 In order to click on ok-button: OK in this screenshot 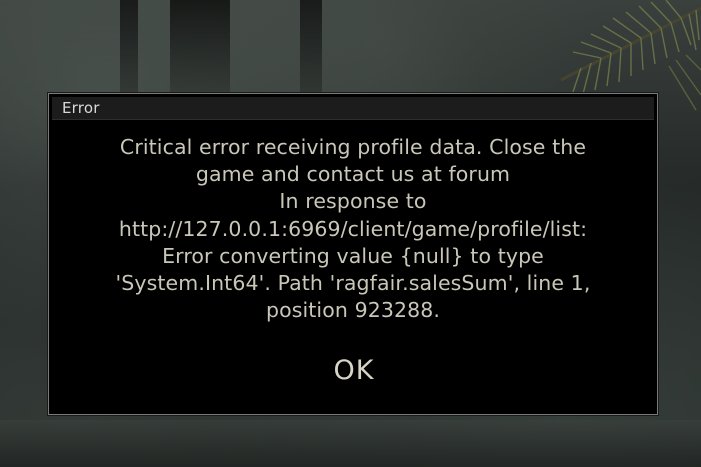, I will do `click(354, 371)`.